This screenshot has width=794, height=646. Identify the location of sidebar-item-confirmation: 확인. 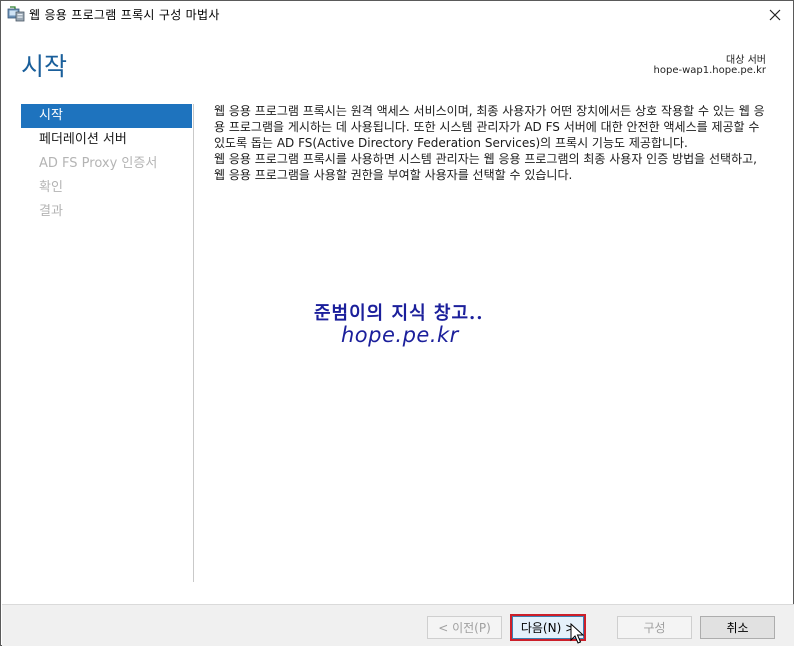
(51, 187).